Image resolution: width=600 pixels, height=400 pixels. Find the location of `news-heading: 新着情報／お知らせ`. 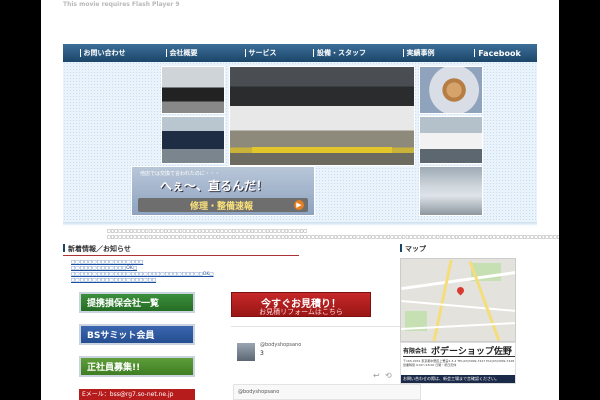

news-heading: 新着情報／お知らせ is located at coordinates (97, 249).